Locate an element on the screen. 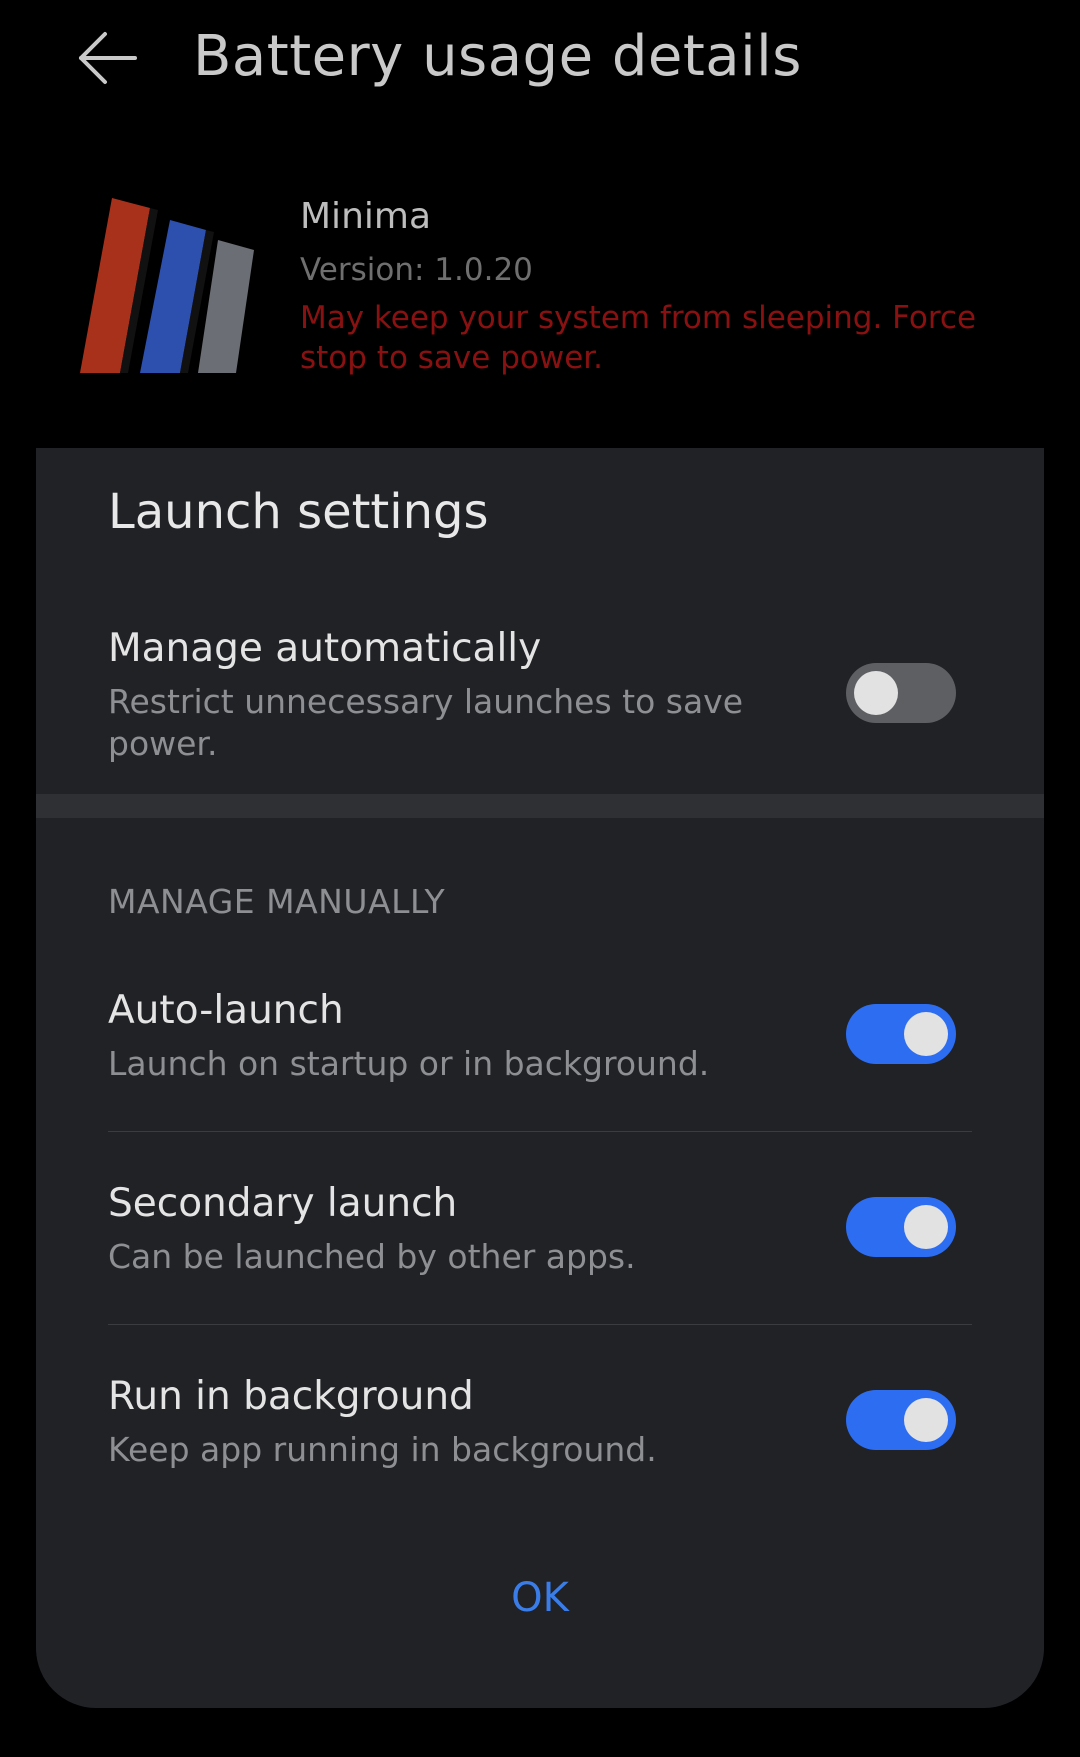  back-button is located at coordinates (108, 58).